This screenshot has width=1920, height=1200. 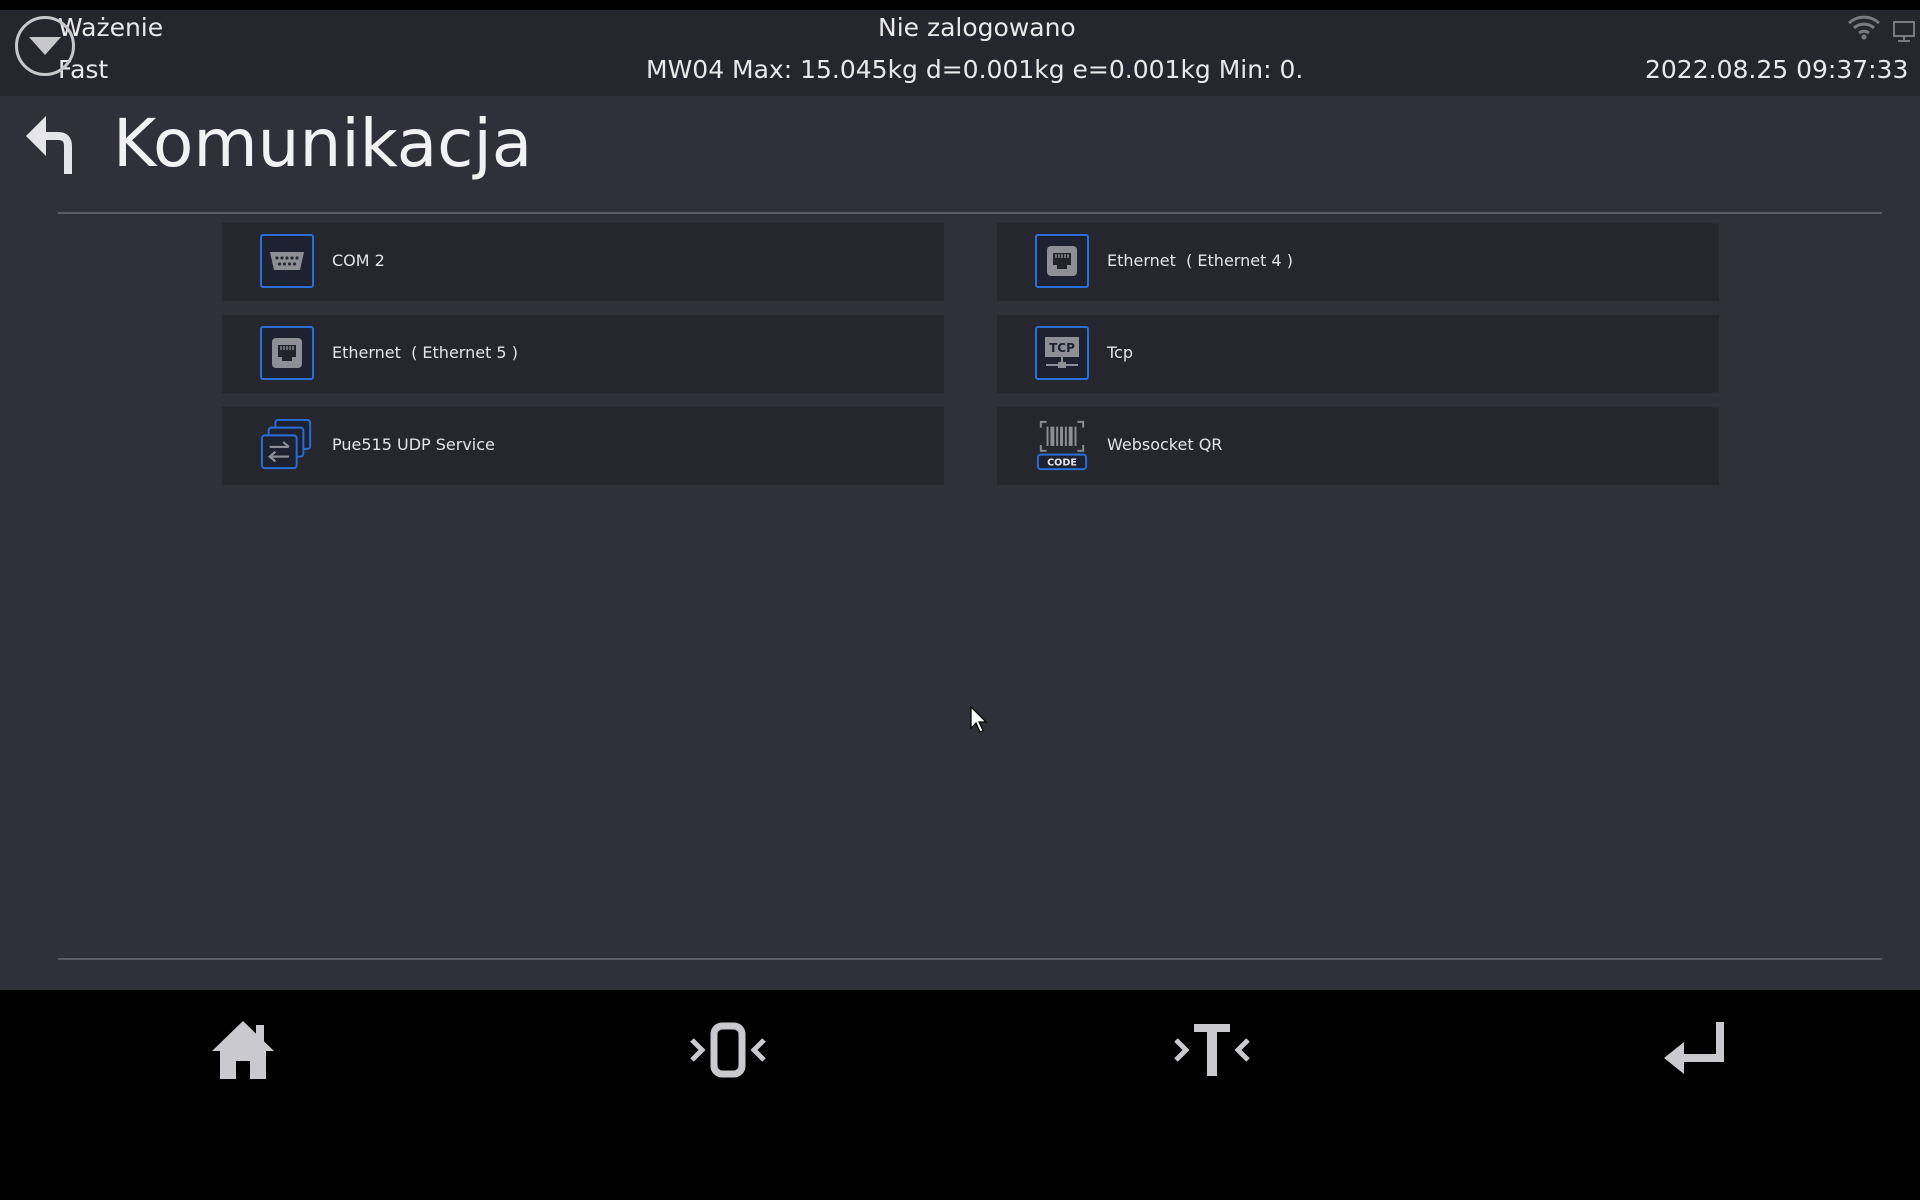 I want to click on bottom-divider, so click(x=970, y=959).